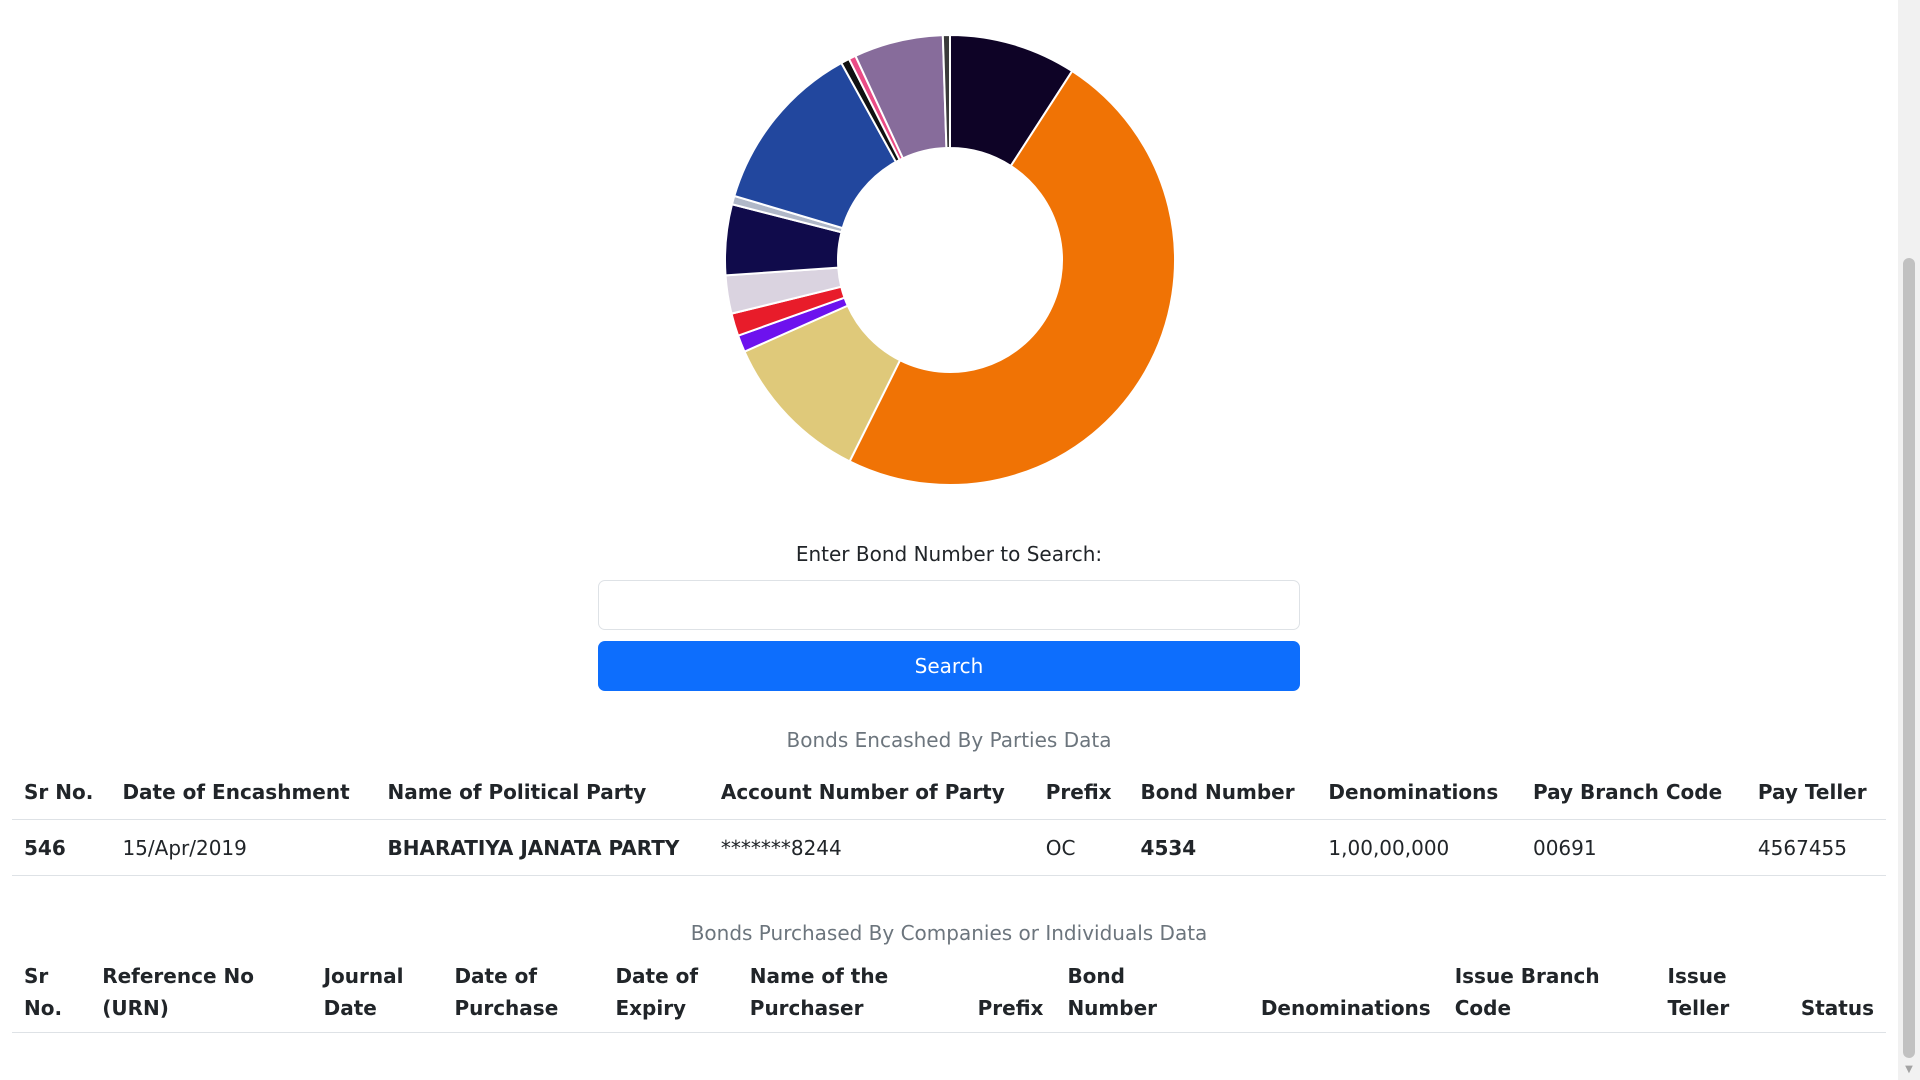 The width and height of the screenshot is (1920, 1080). I want to click on cell-date-of-encashment: 15/Apr/2019, so click(243, 847).